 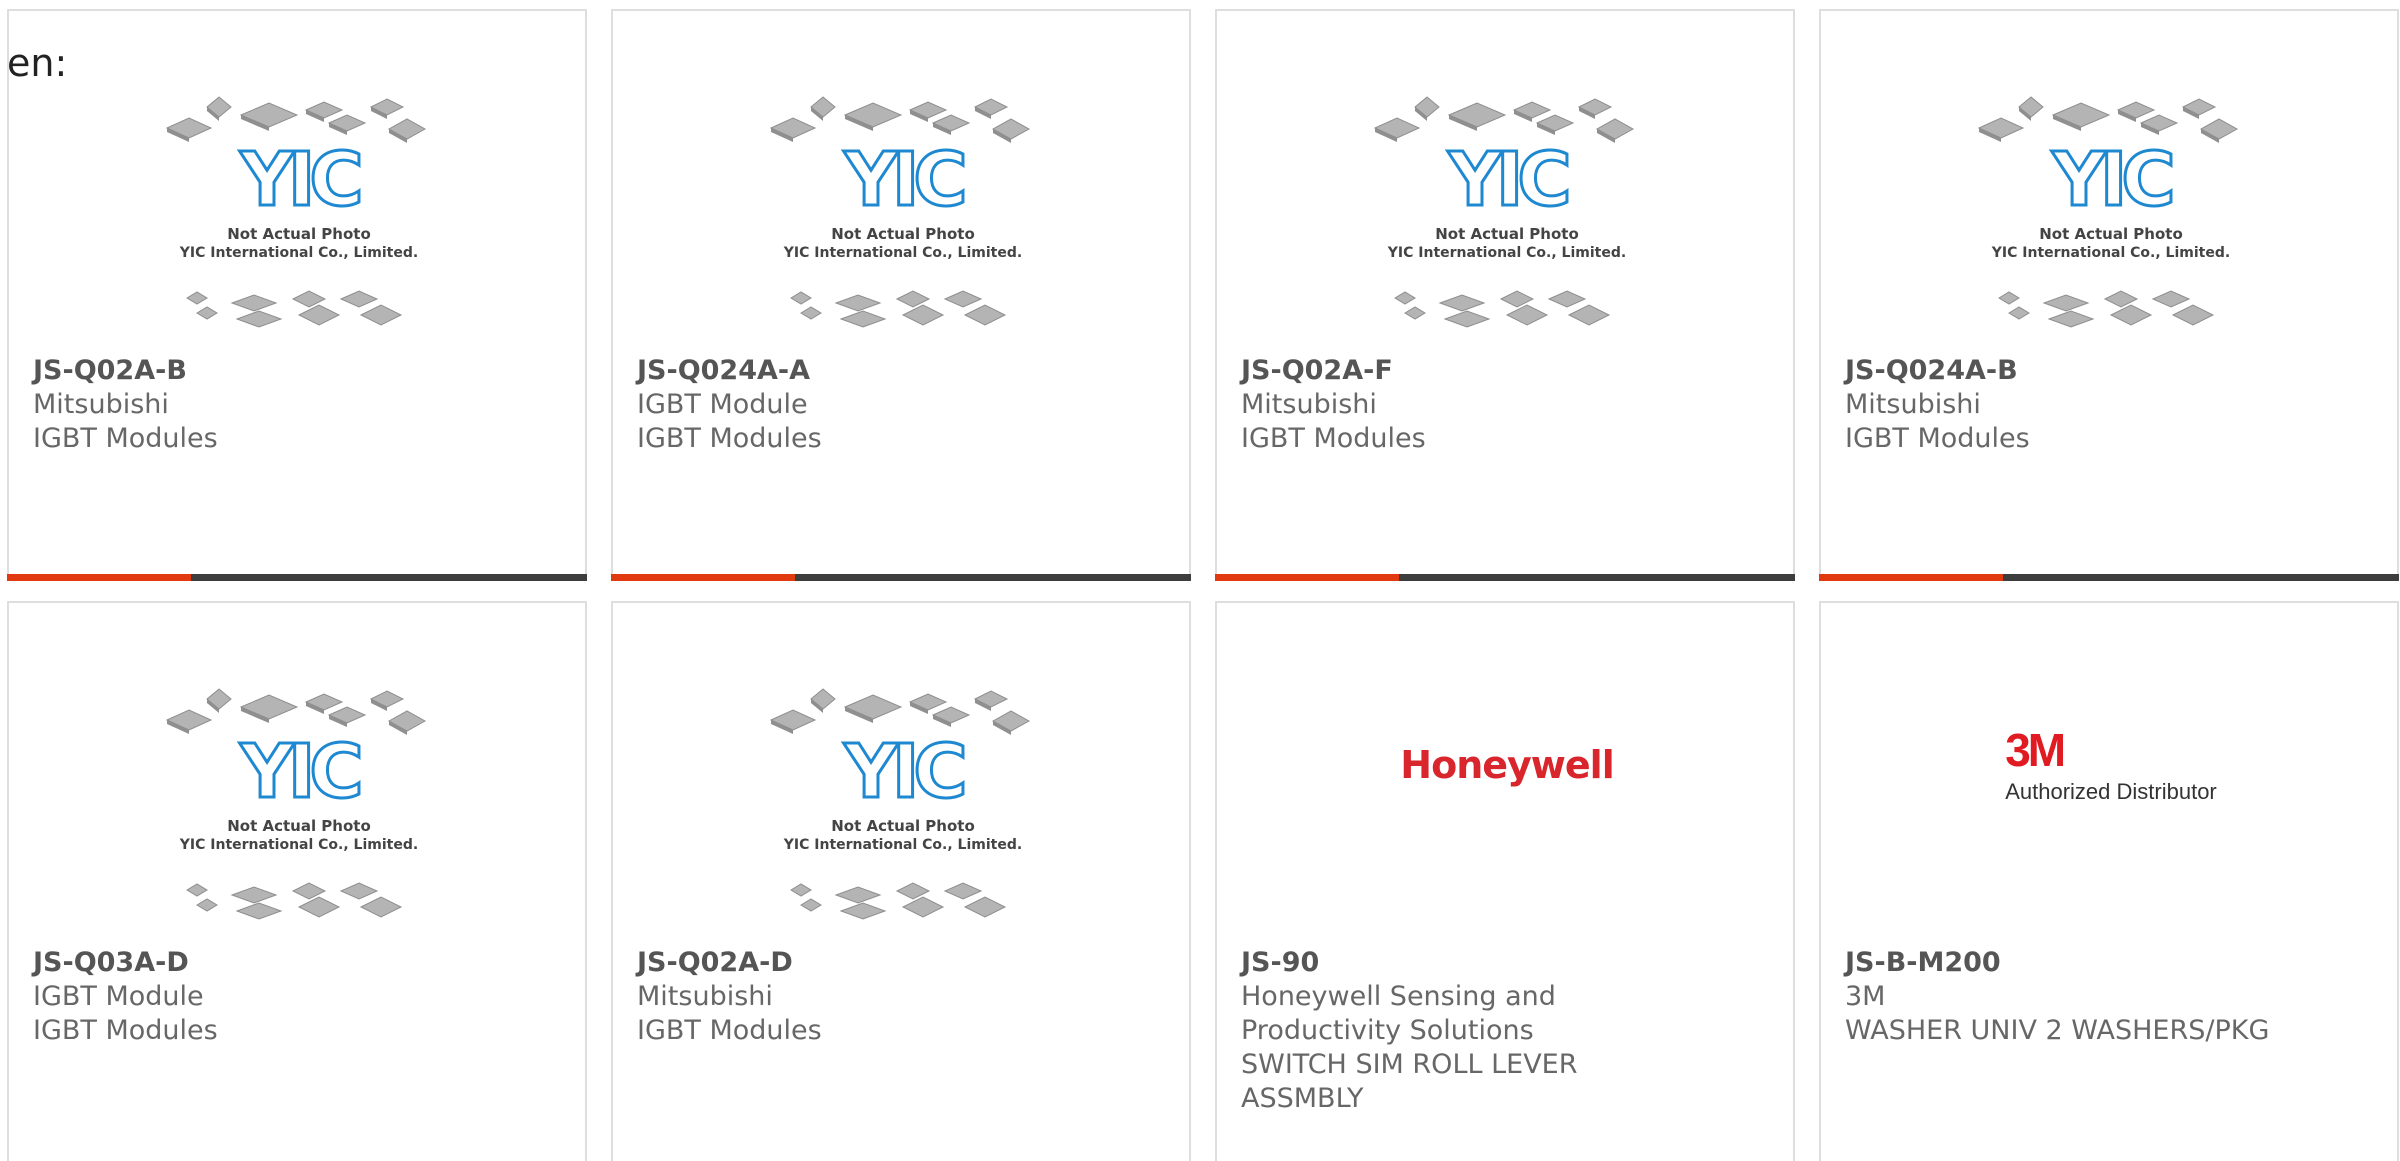 What do you see at coordinates (1507, 765) in the screenshot?
I see `honeywell-logo: Honeywell` at bounding box center [1507, 765].